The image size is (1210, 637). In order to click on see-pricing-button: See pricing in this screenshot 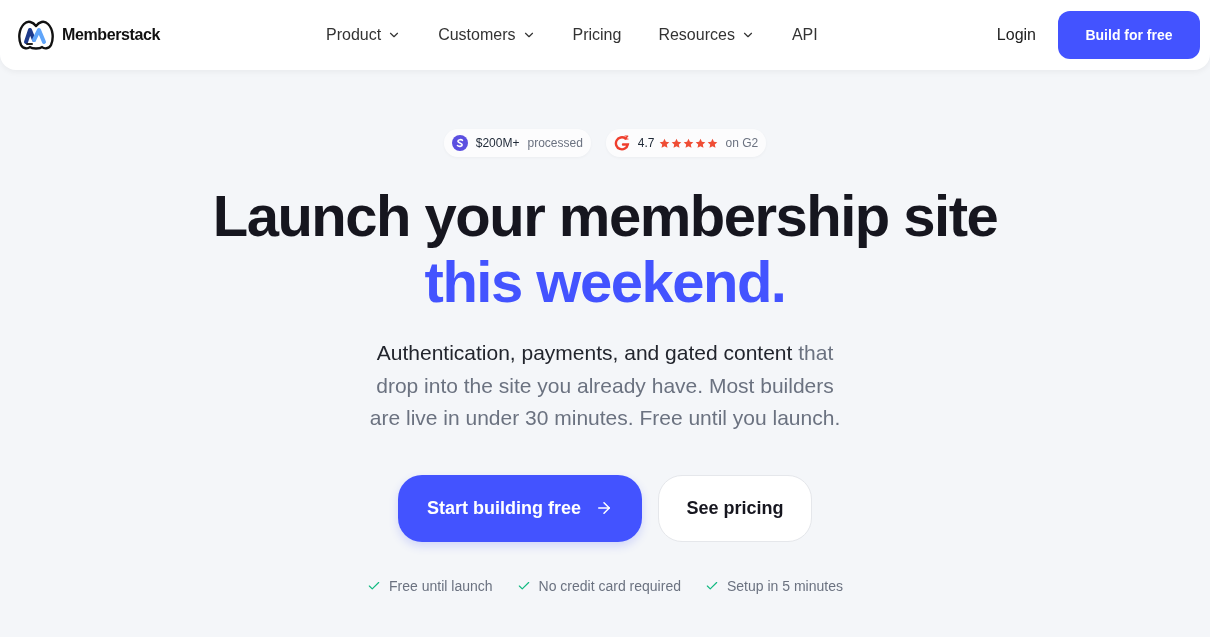, I will do `click(735, 508)`.